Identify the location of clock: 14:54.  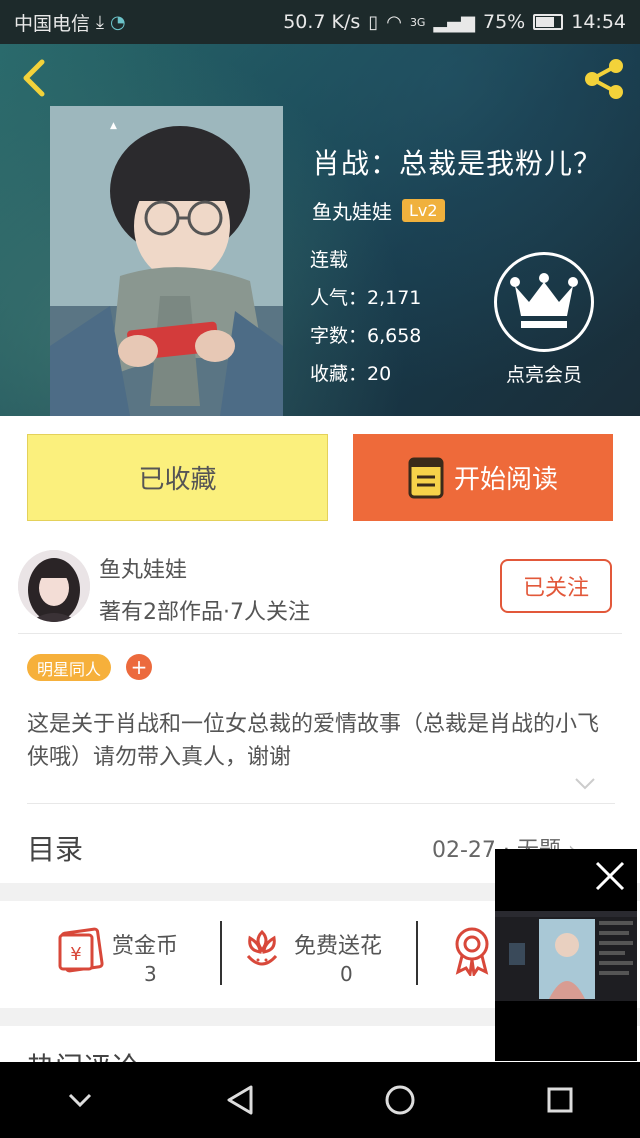
(598, 22).